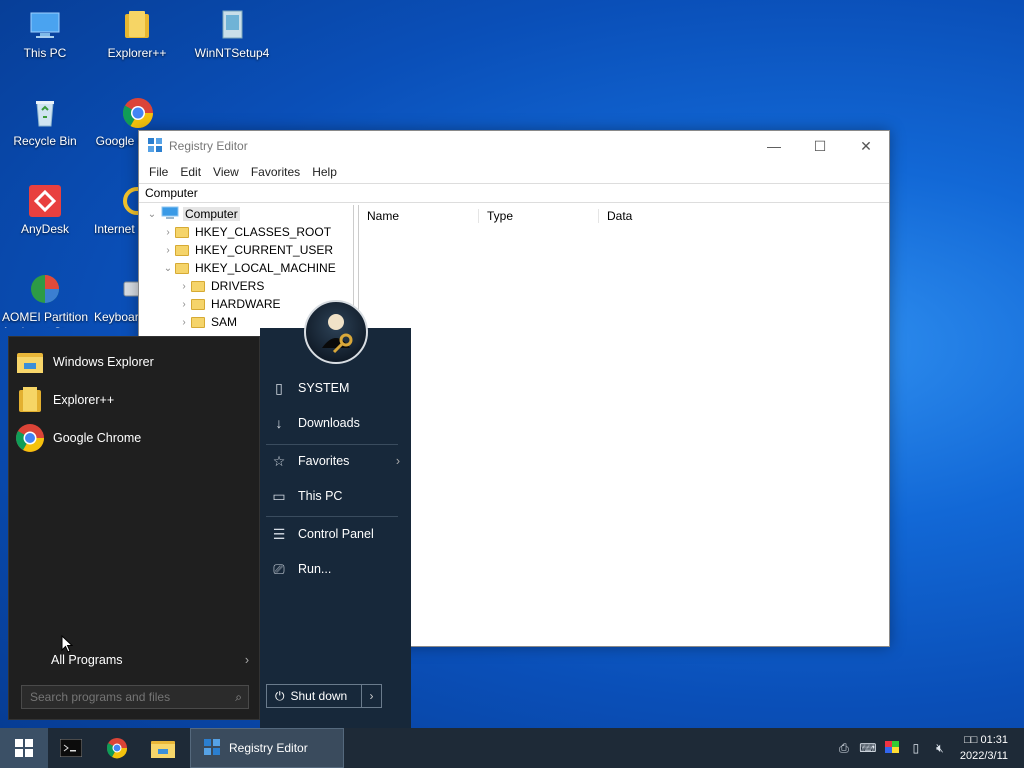 This screenshot has height=768, width=1024. Describe the element at coordinates (820, 146) in the screenshot. I see `maximize-button: ☐` at that location.